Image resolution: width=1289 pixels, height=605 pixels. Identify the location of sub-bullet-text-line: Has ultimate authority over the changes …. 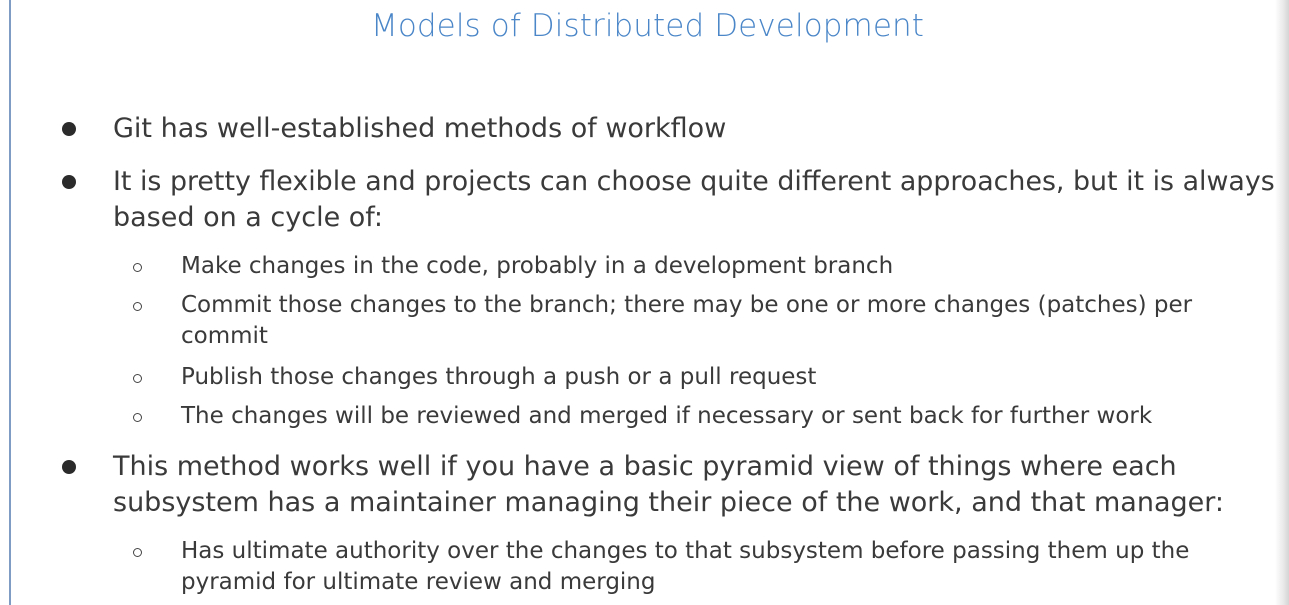
(685, 551).